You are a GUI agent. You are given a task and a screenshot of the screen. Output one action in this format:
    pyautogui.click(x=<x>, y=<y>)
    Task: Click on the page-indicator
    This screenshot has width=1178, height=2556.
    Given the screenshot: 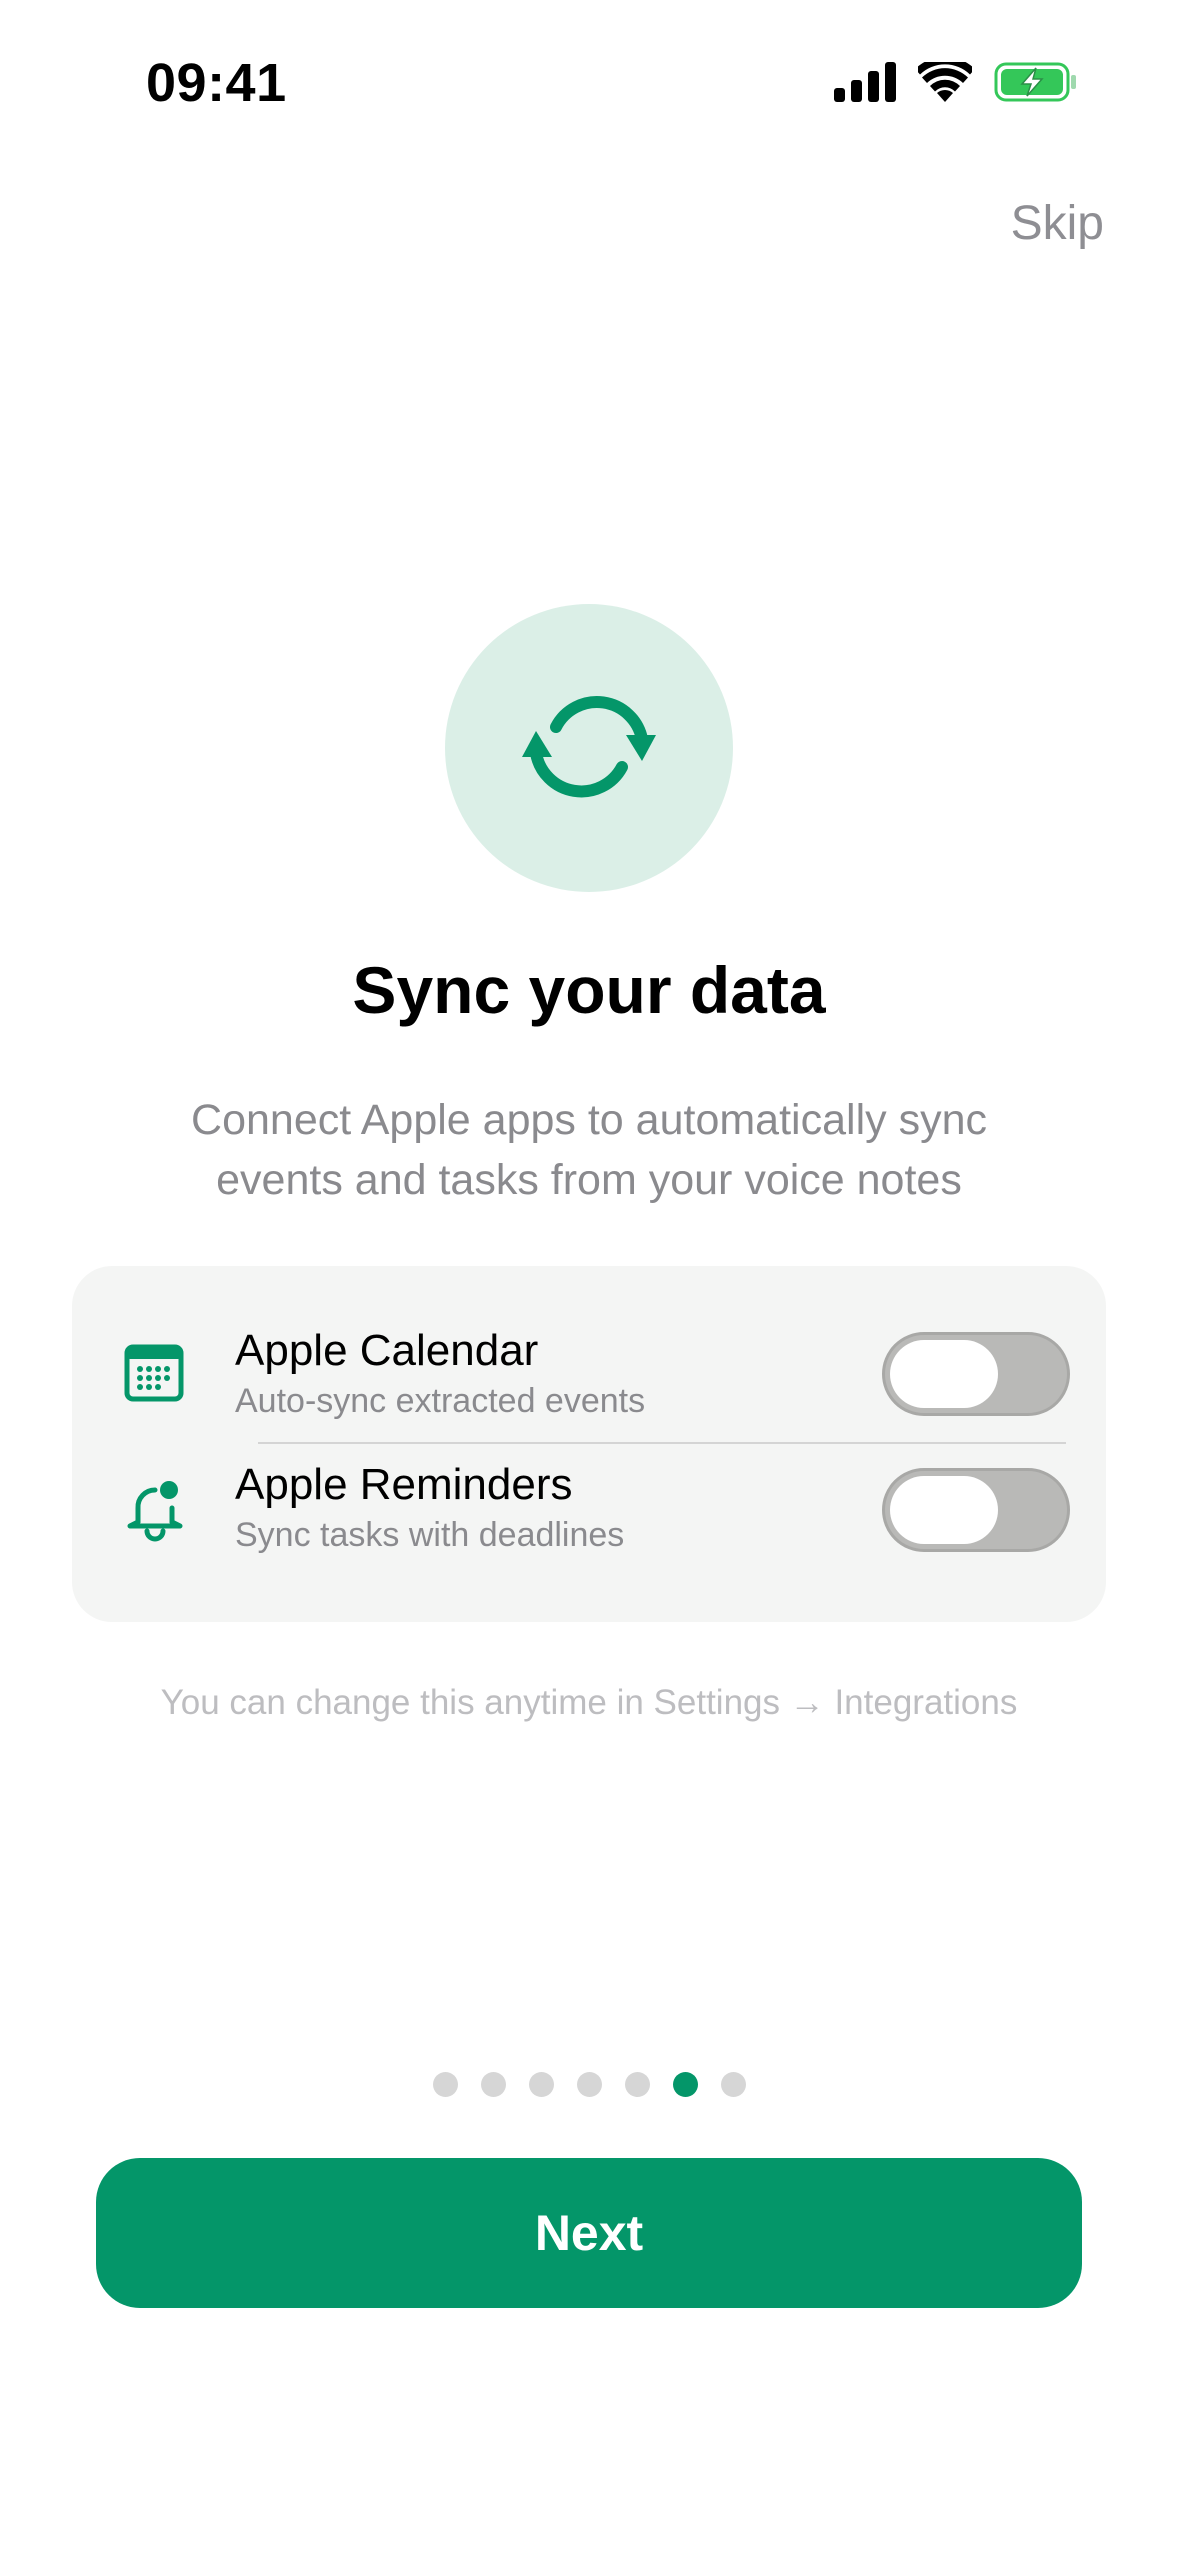 What is the action you would take?
    pyautogui.click(x=589, y=2084)
    